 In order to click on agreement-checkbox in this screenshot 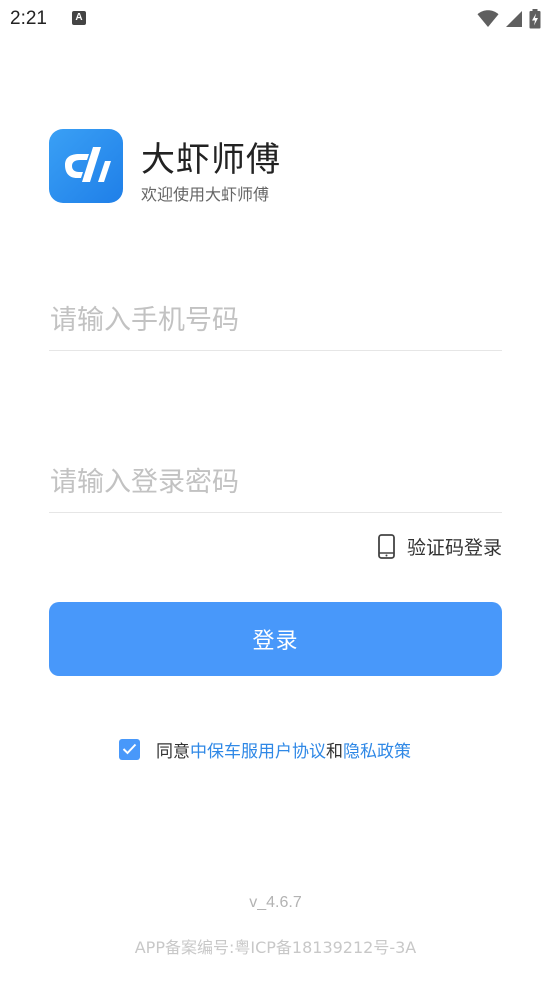, I will do `click(129, 749)`.